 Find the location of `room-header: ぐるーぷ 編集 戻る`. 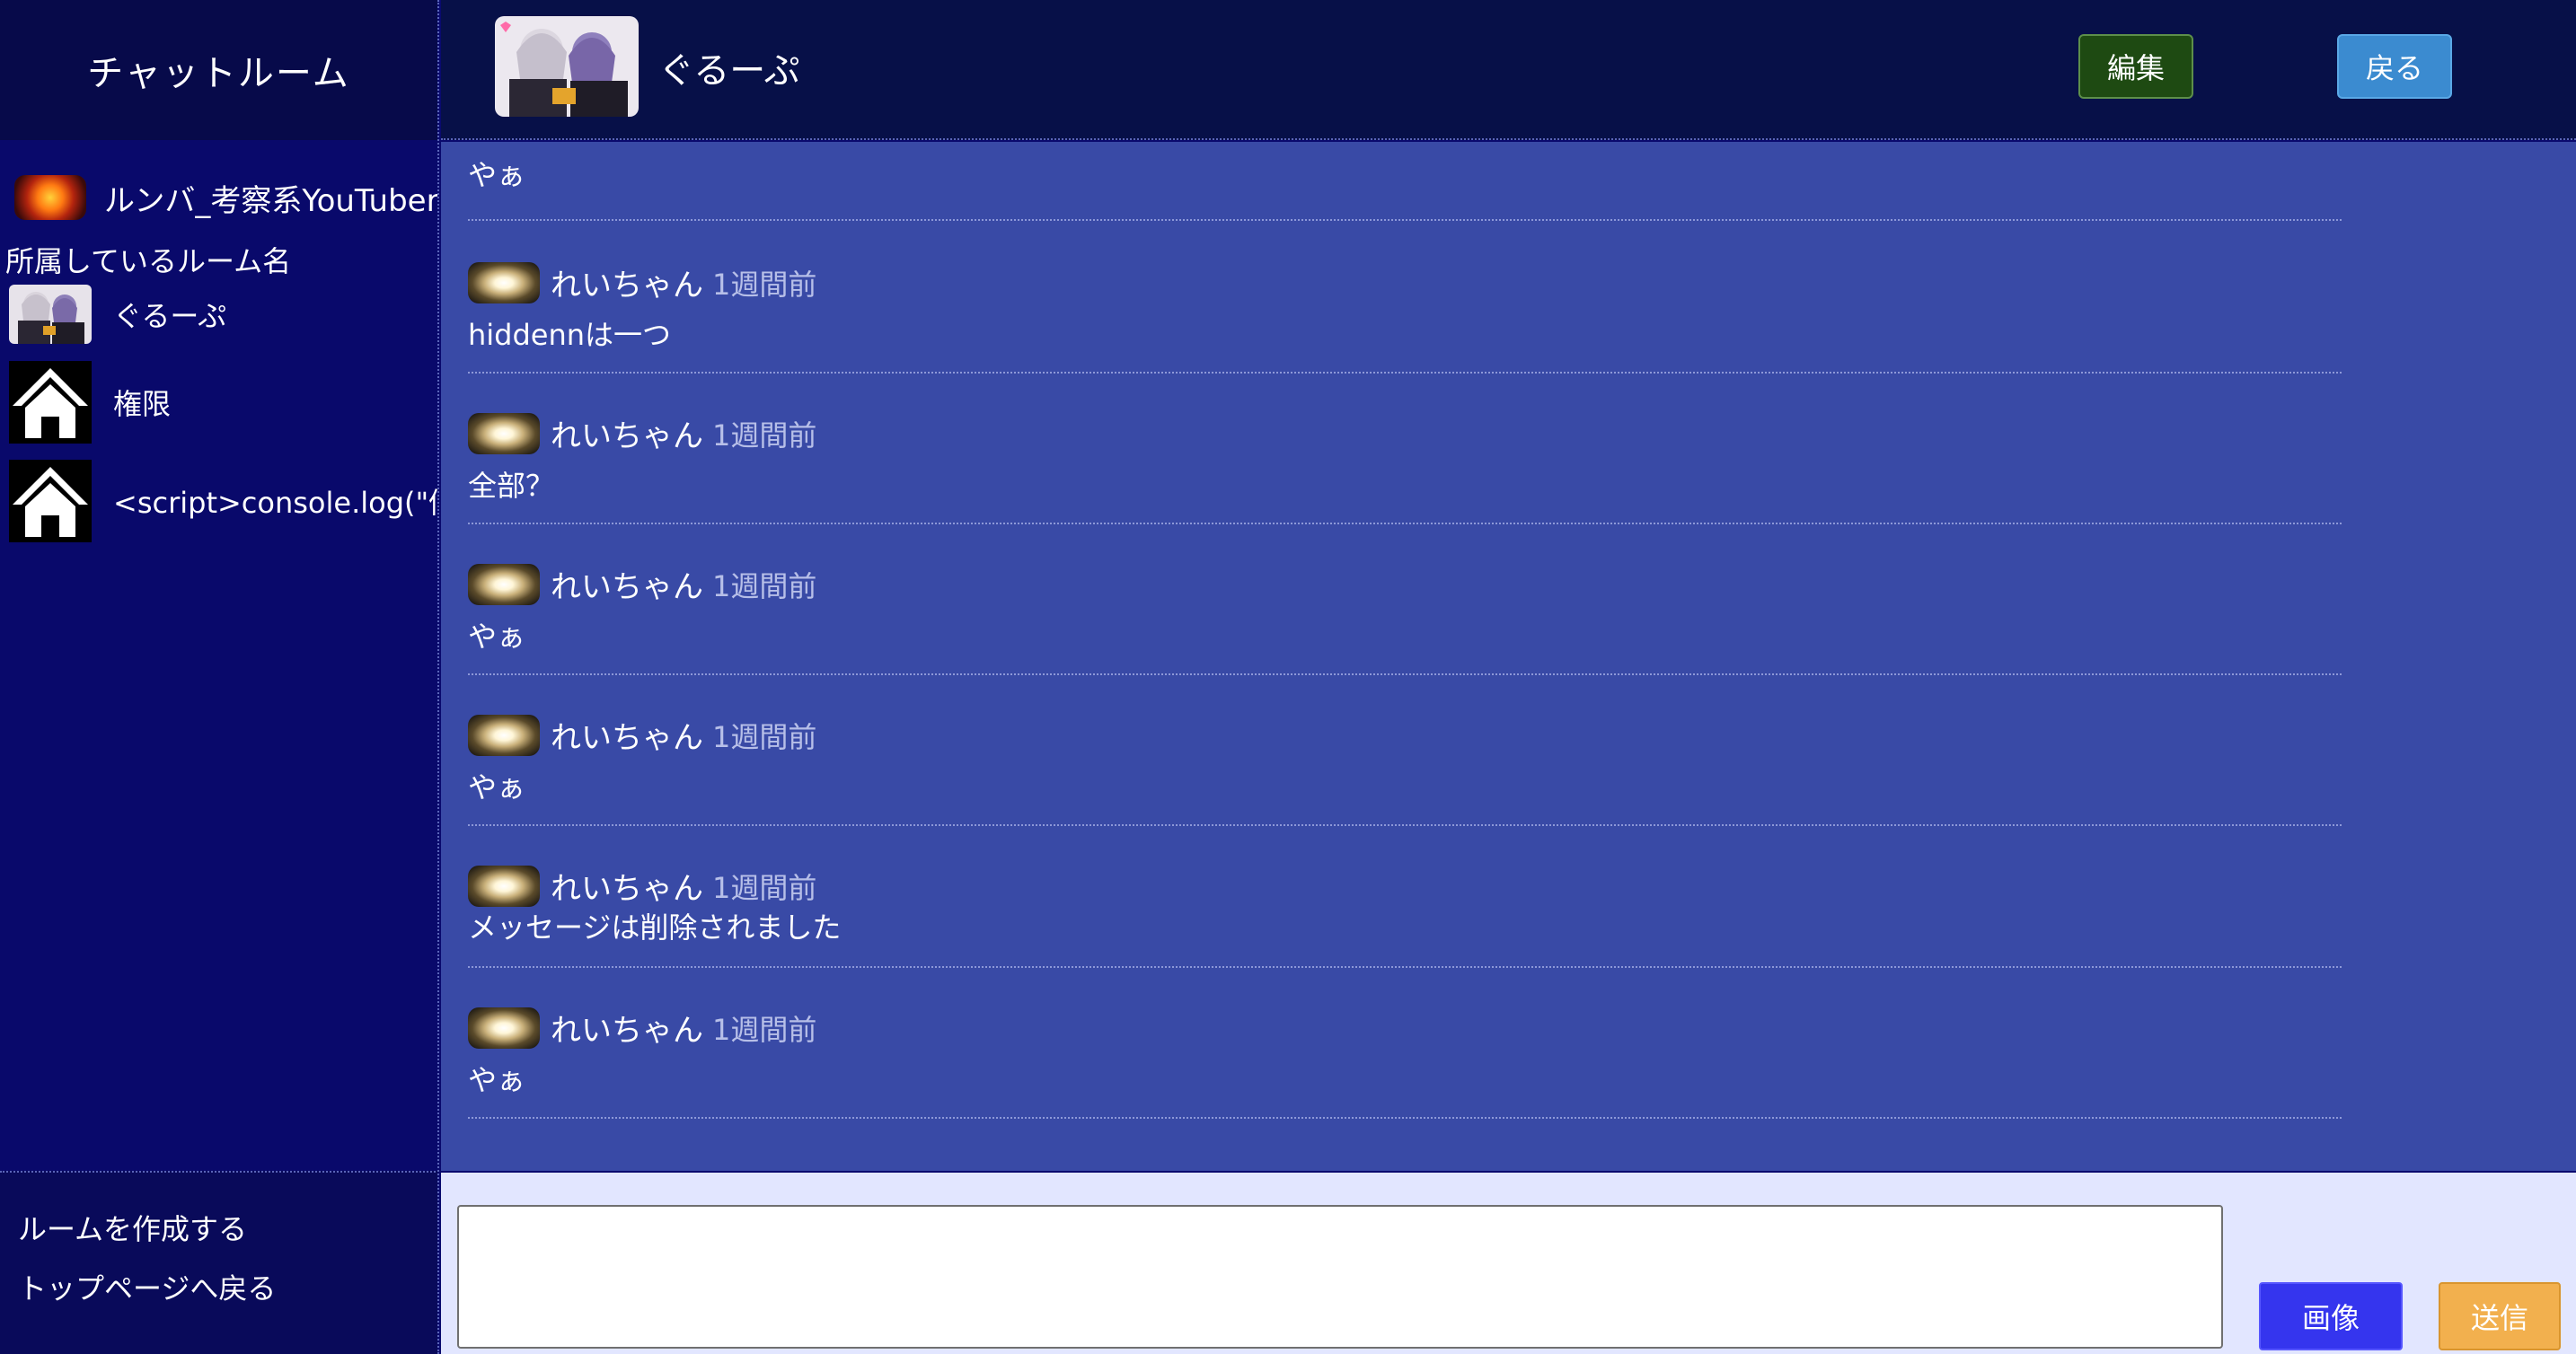

room-header: ぐるーぷ 編集 戻る is located at coordinates (1508, 70).